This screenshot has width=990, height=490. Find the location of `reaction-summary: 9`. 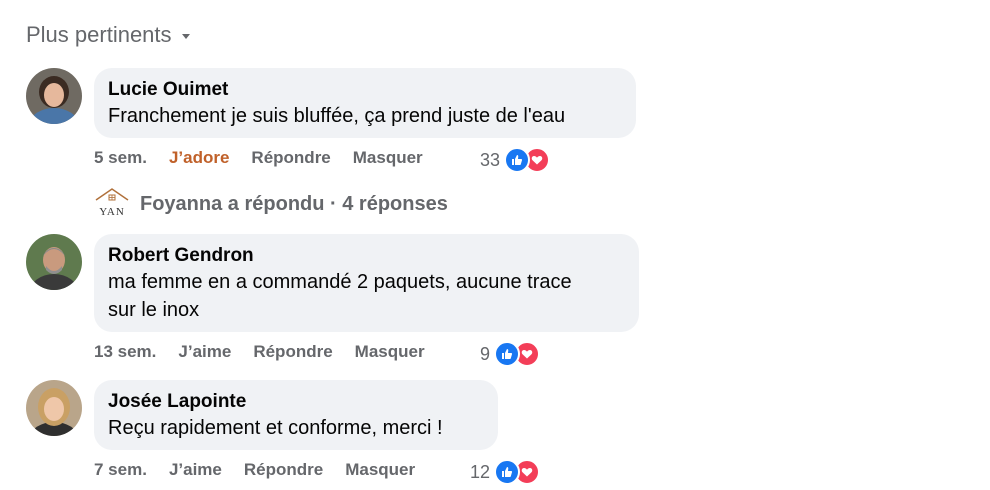

reaction-summary: 9 is located at coordinates (510, 354).